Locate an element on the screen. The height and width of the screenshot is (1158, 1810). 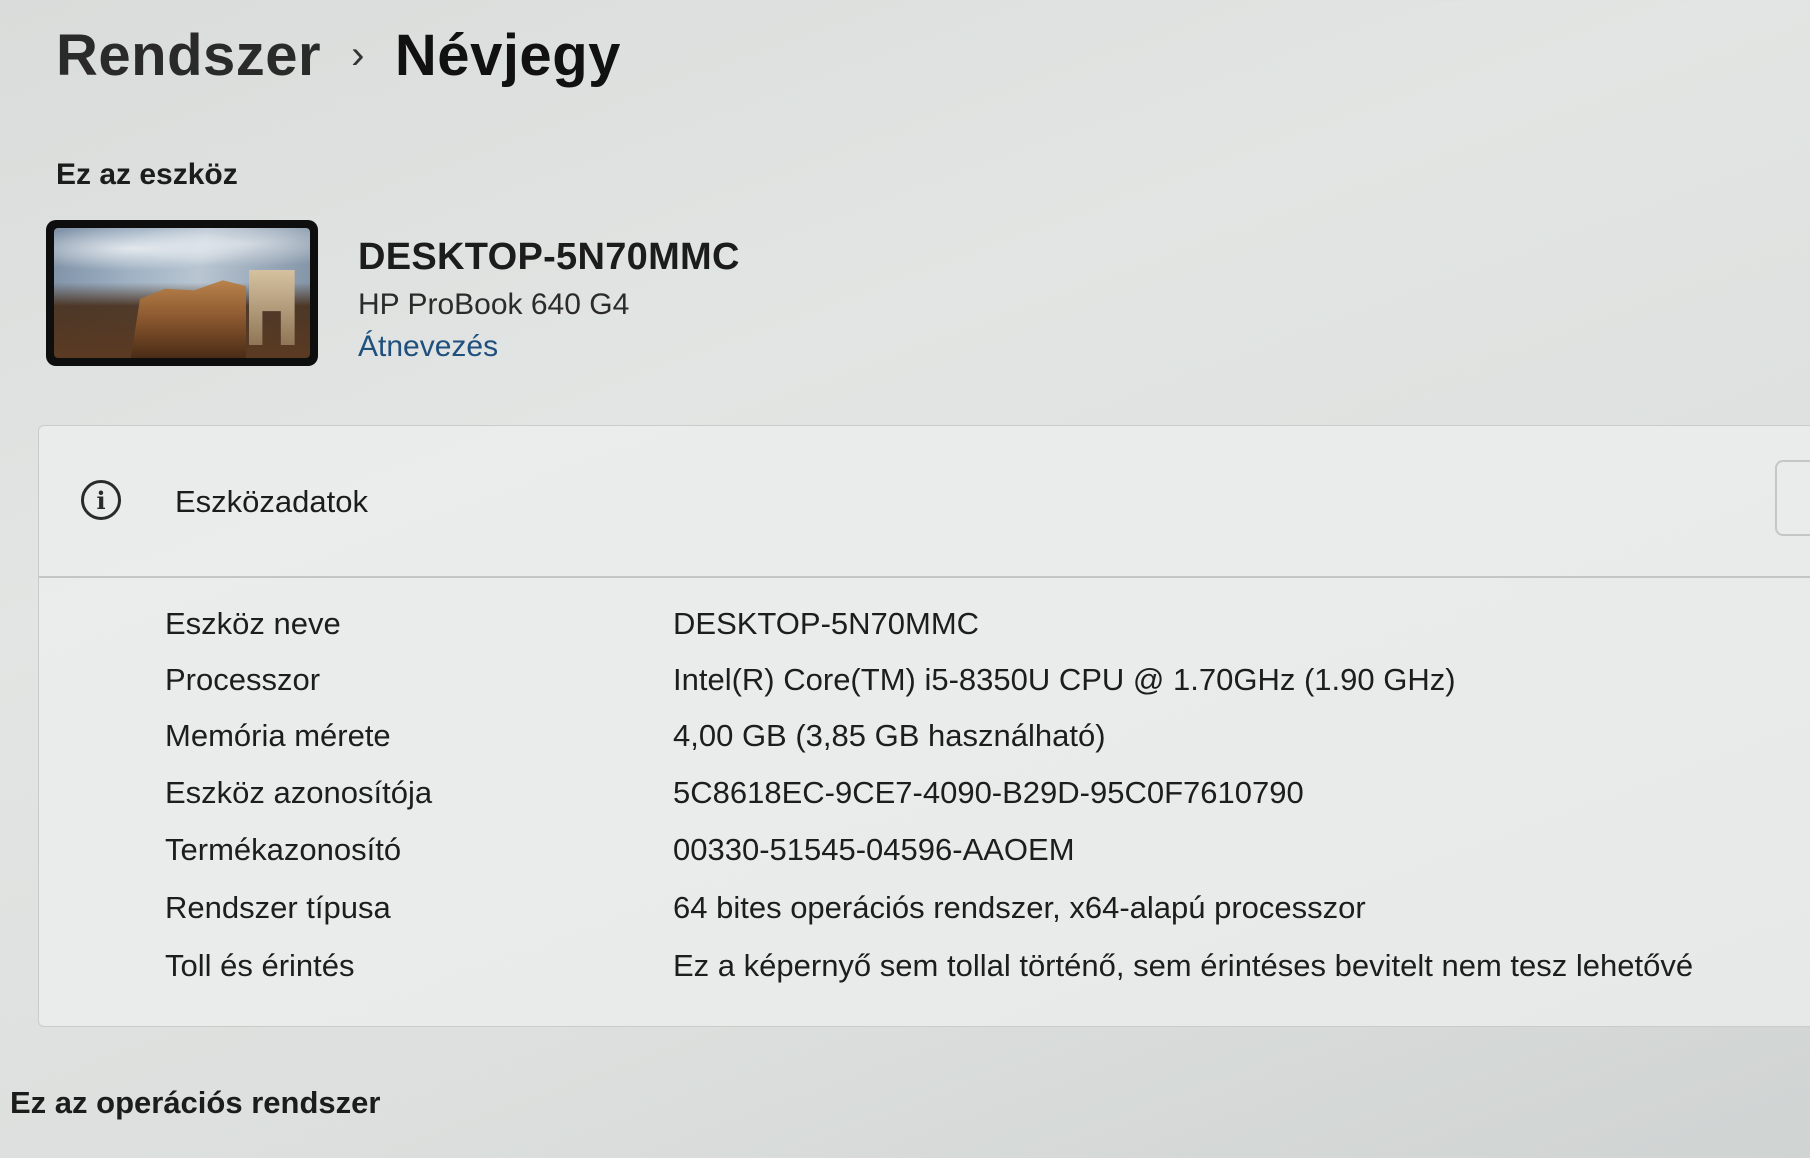
page-title: Névjegy is located at coordinates (507, 55).